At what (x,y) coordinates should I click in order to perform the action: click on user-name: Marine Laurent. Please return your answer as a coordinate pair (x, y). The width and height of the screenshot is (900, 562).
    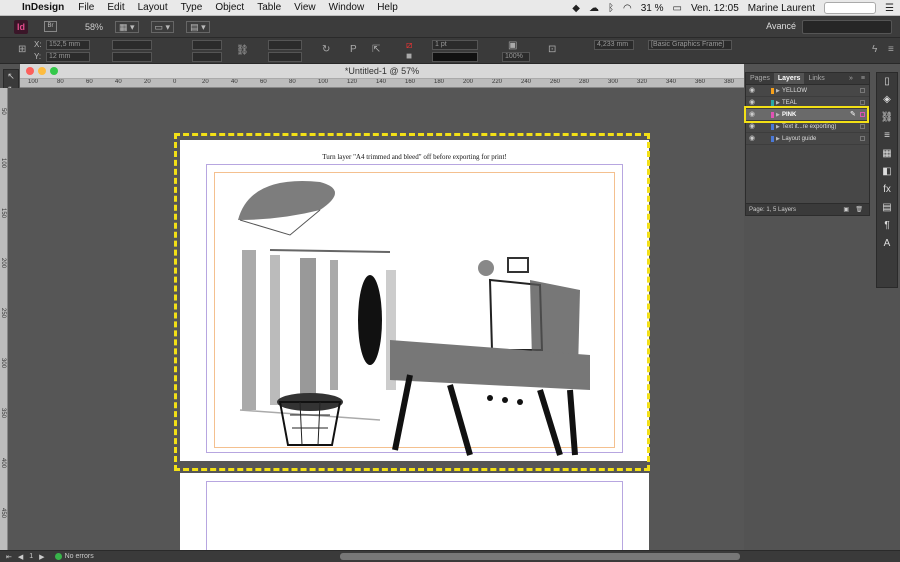
    Looking at the image, I should click on (781, 8).